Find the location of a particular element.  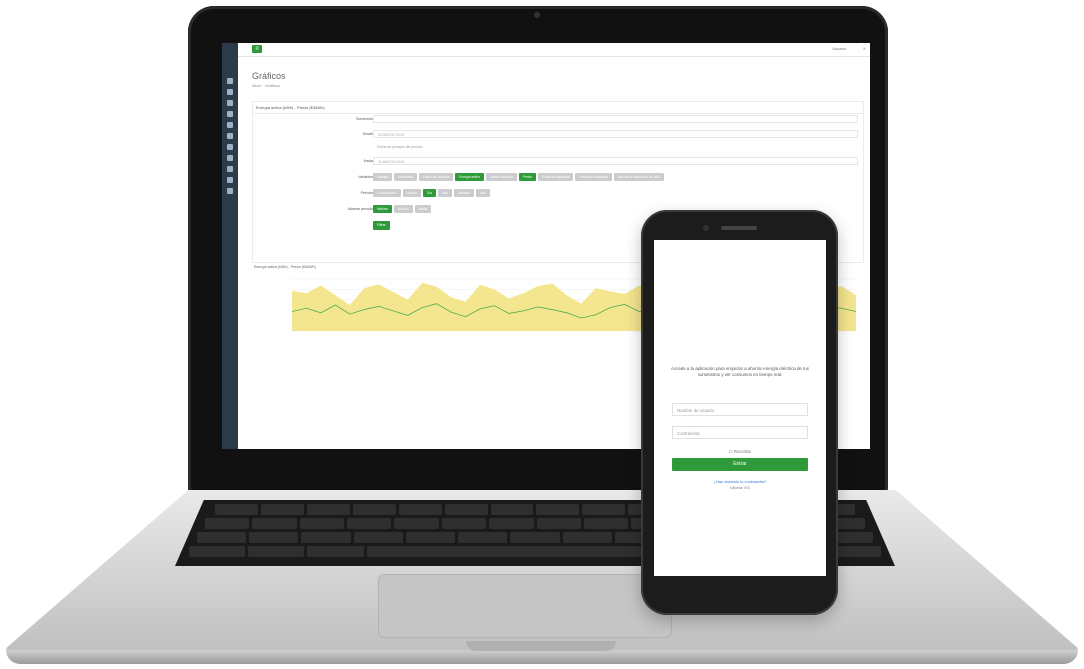

hasta-input: 31/08/2016 23:00 is located at coordinates (615, 161).